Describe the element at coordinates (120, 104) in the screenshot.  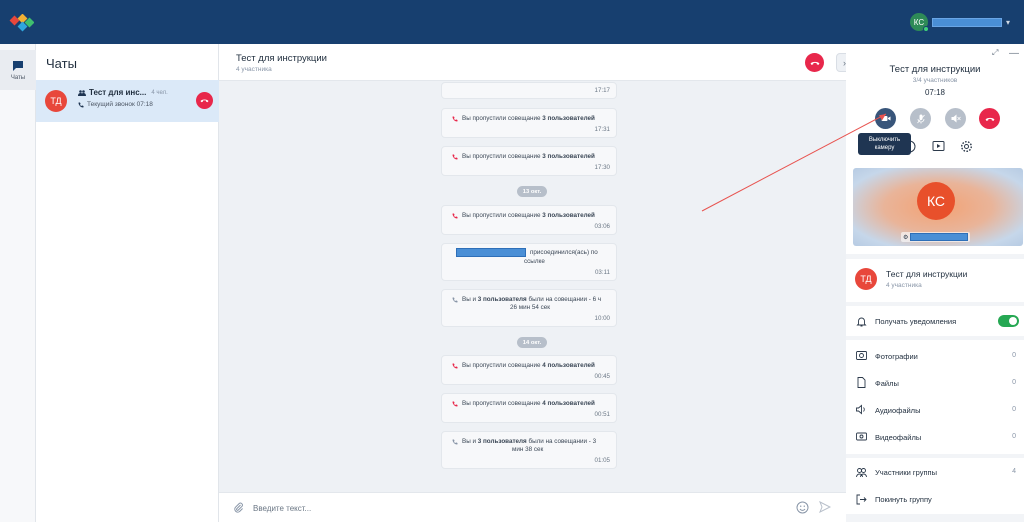
I see `chat-call-status: Текущий звонок 07:18` at that location.